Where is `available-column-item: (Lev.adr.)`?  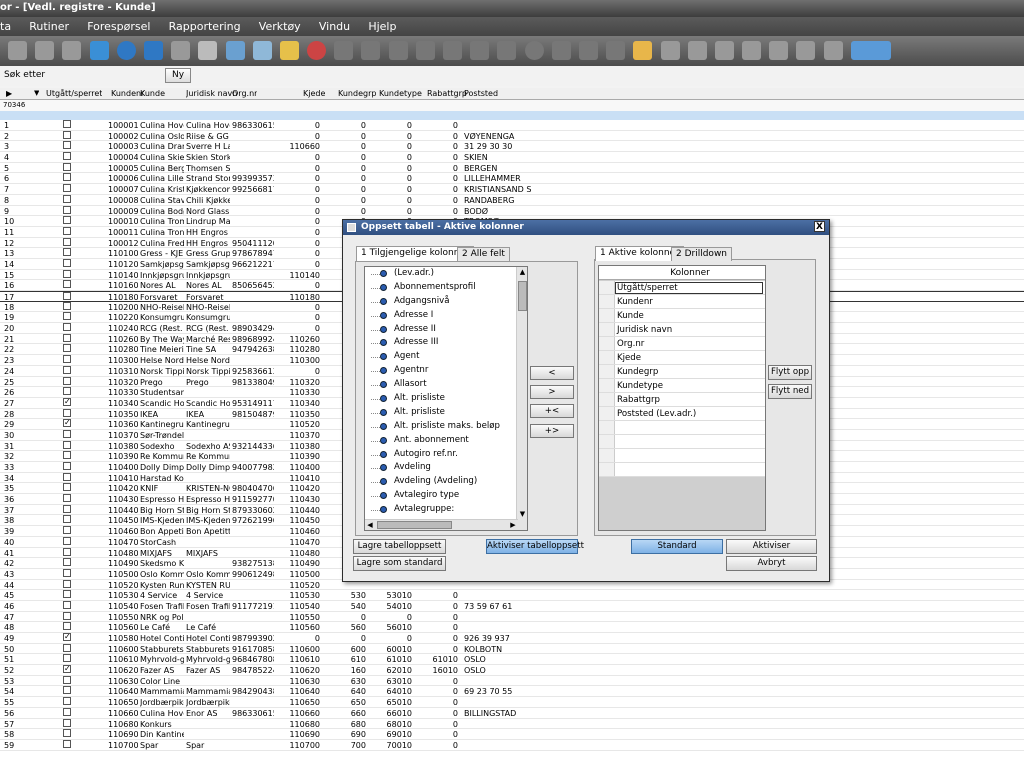 available-column-item: (Lev.adr.) is located at coordinates (446, 274).